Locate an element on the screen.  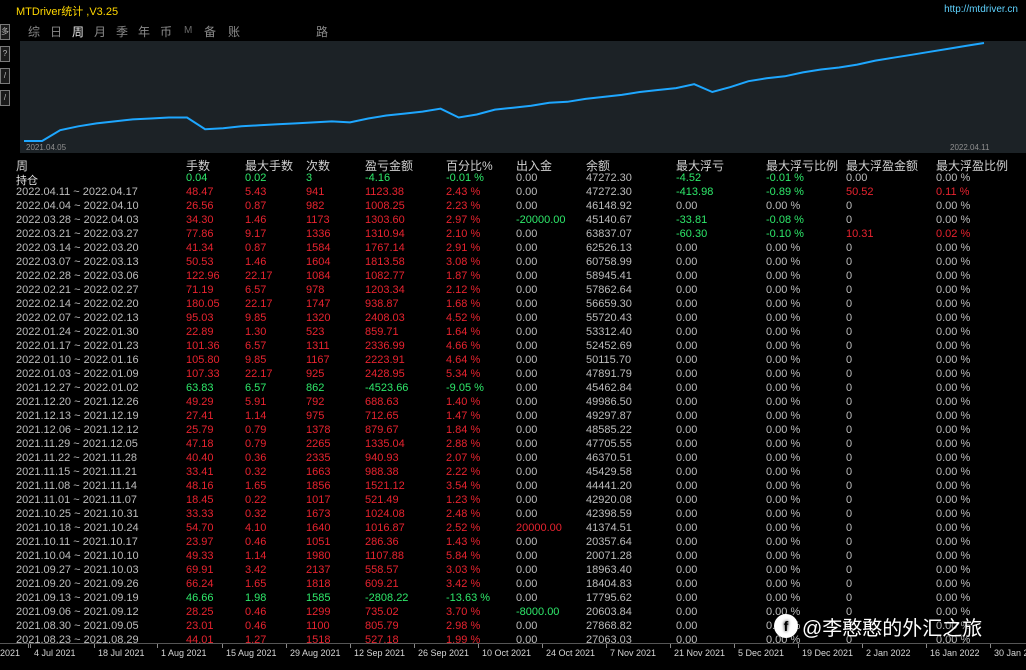
table-cell-week: 2021.11.08 ~ 2021.11.14 is located at coordinates (77, 486).